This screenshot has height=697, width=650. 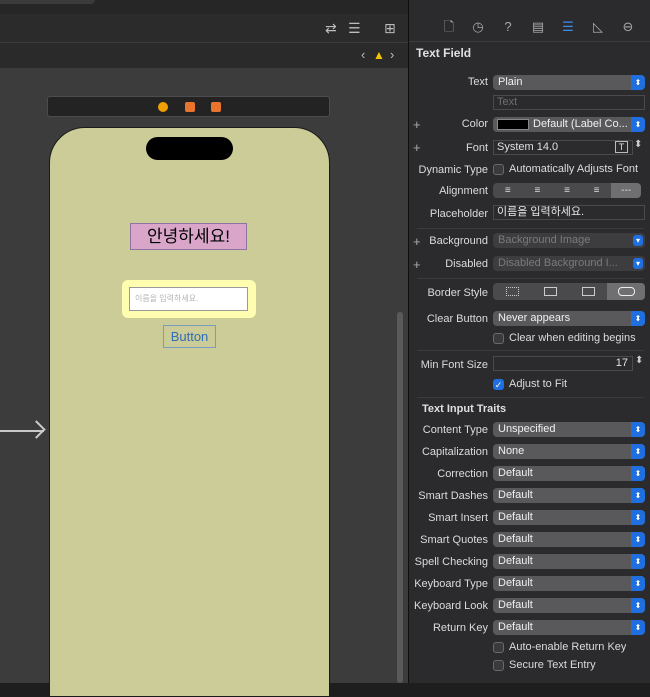 I want to click on editor-toolbar: ⇄ ☰ ⊞, so click(x=204, y=28).